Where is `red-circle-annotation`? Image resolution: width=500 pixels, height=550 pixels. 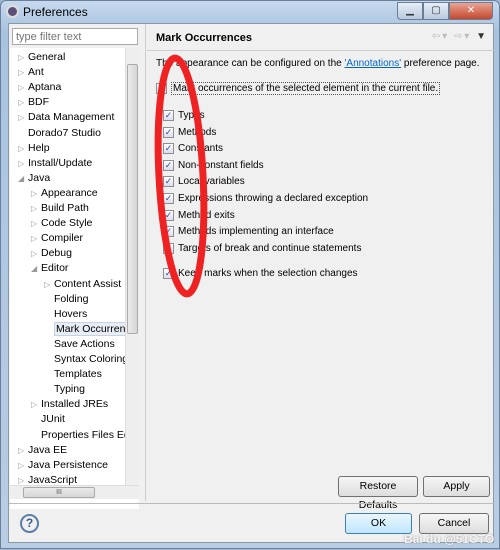 red-circle-annotation is located at coordinates (181, 176).